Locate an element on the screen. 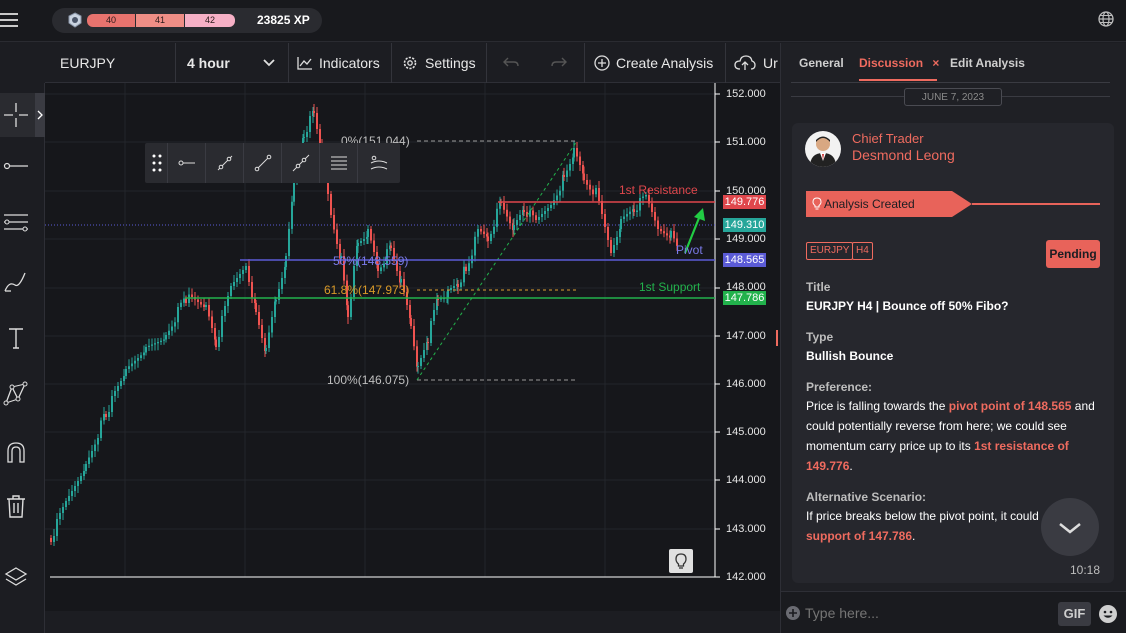  pattern-icon is located at coordinates (16, 394).